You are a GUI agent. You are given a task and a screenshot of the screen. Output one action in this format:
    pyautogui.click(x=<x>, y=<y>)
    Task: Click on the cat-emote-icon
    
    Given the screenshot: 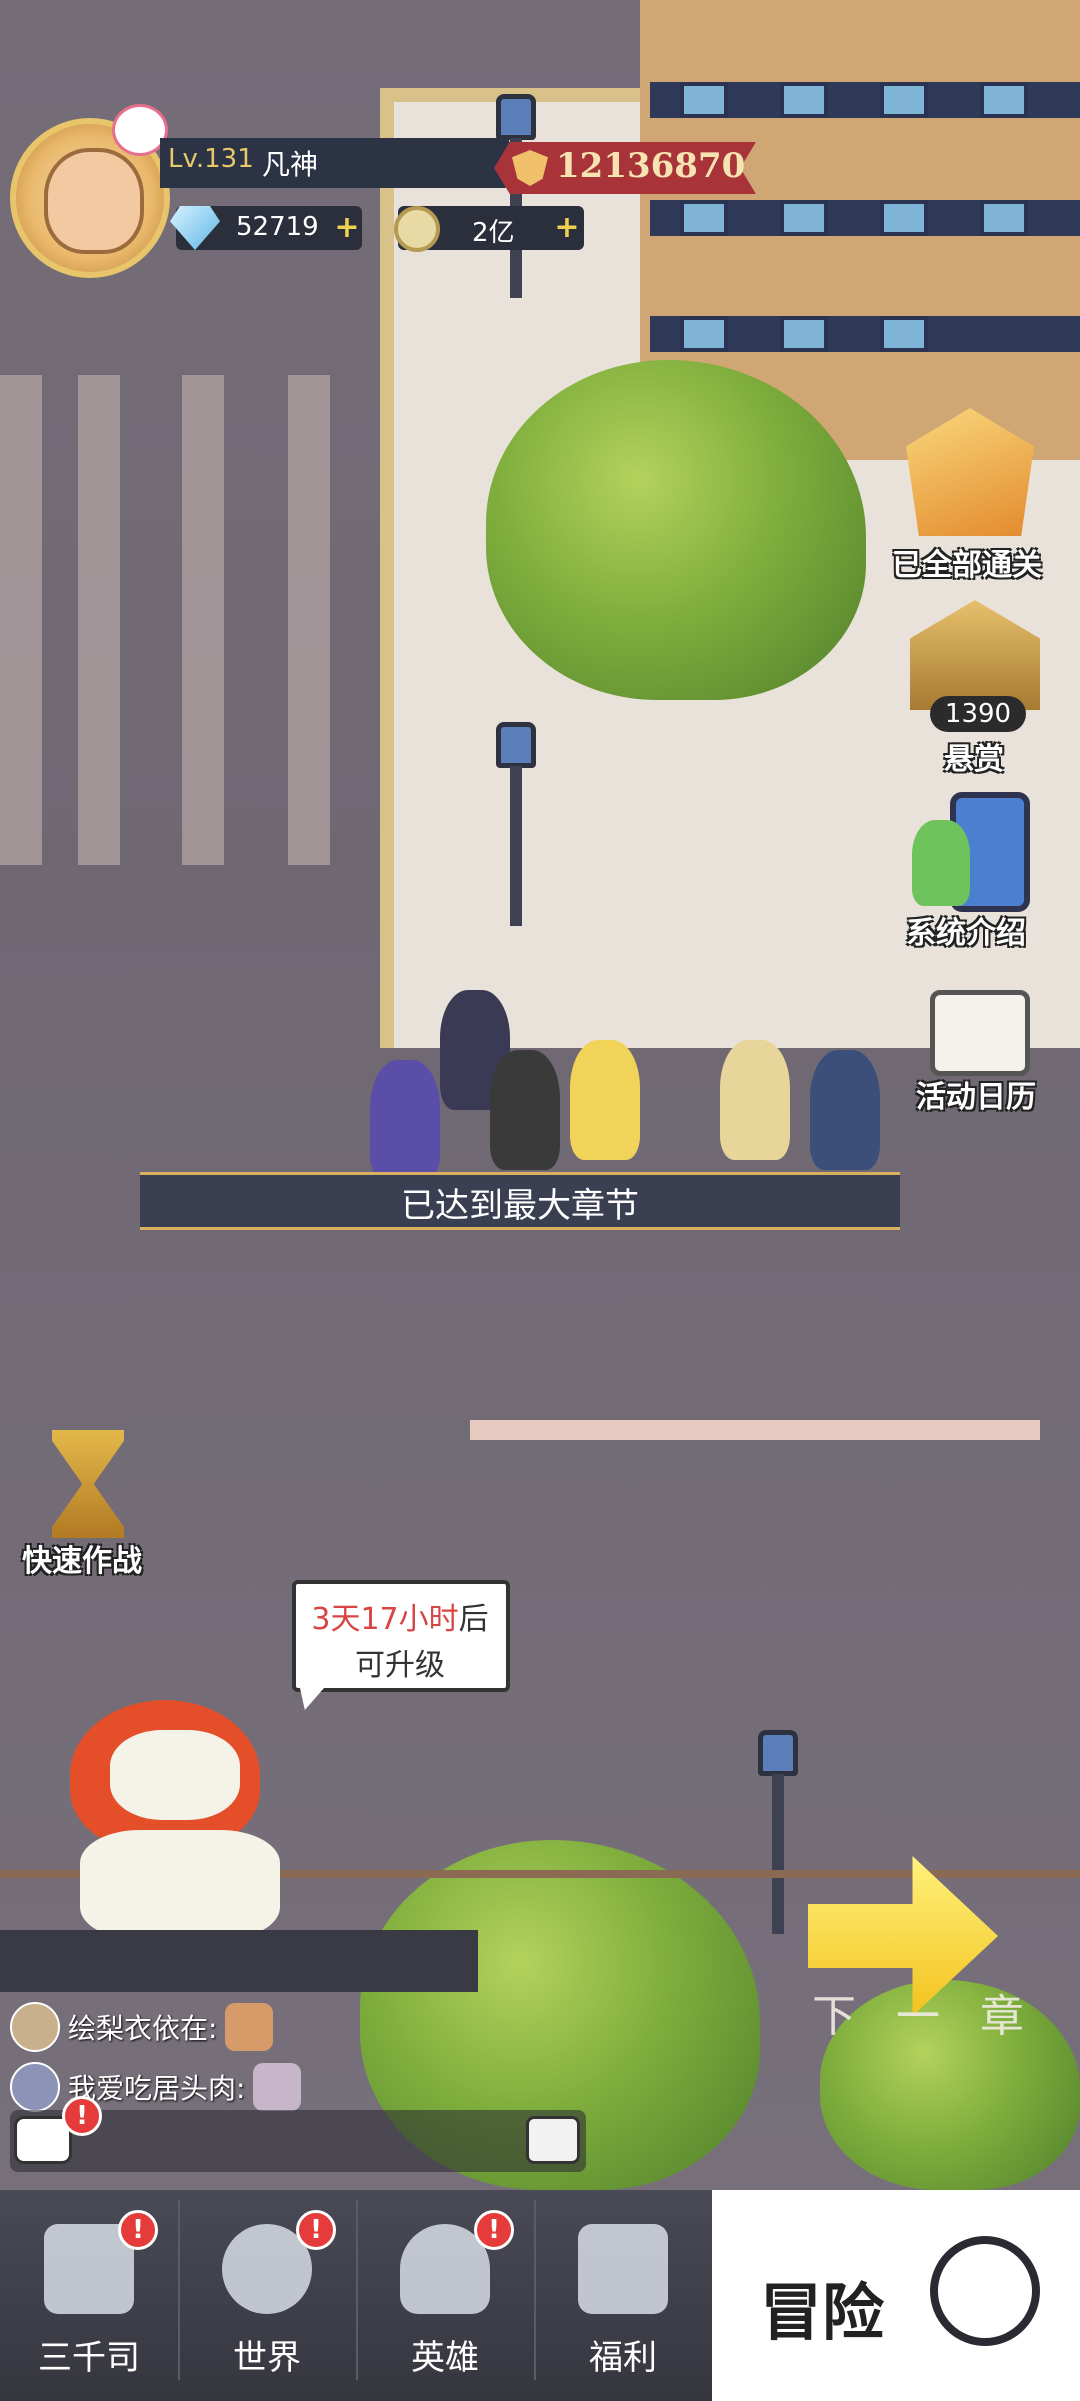 What is the action you would take?
    pyautogui.click(x=249, y=2027)
    